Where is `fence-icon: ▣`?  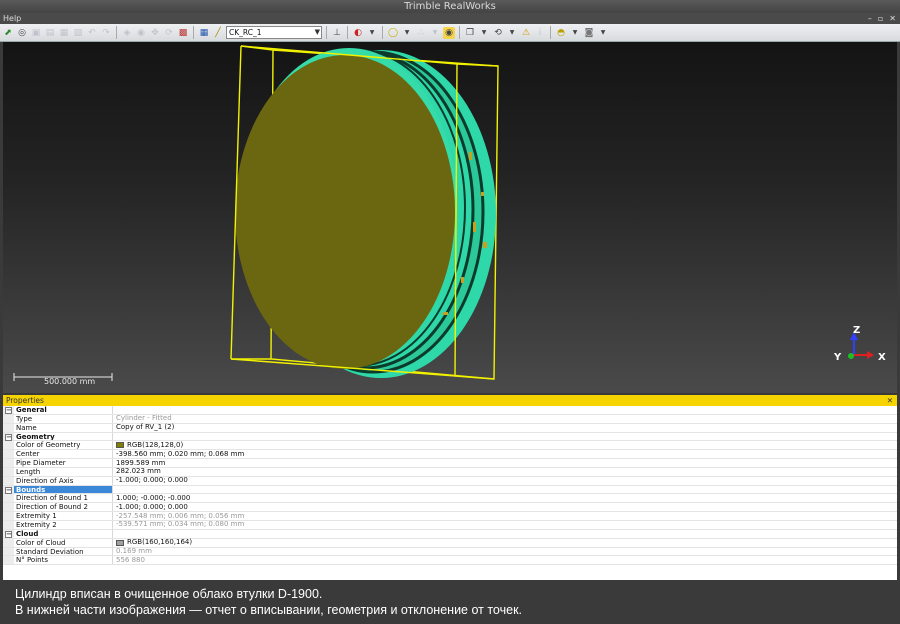 fence-icon: ▣ is located at coordinates (36, 33).